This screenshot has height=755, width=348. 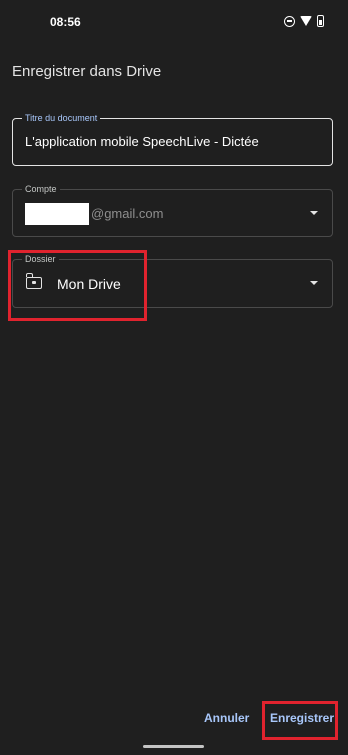 I want to click on redacted-account-name, so click(x=57, y=214).